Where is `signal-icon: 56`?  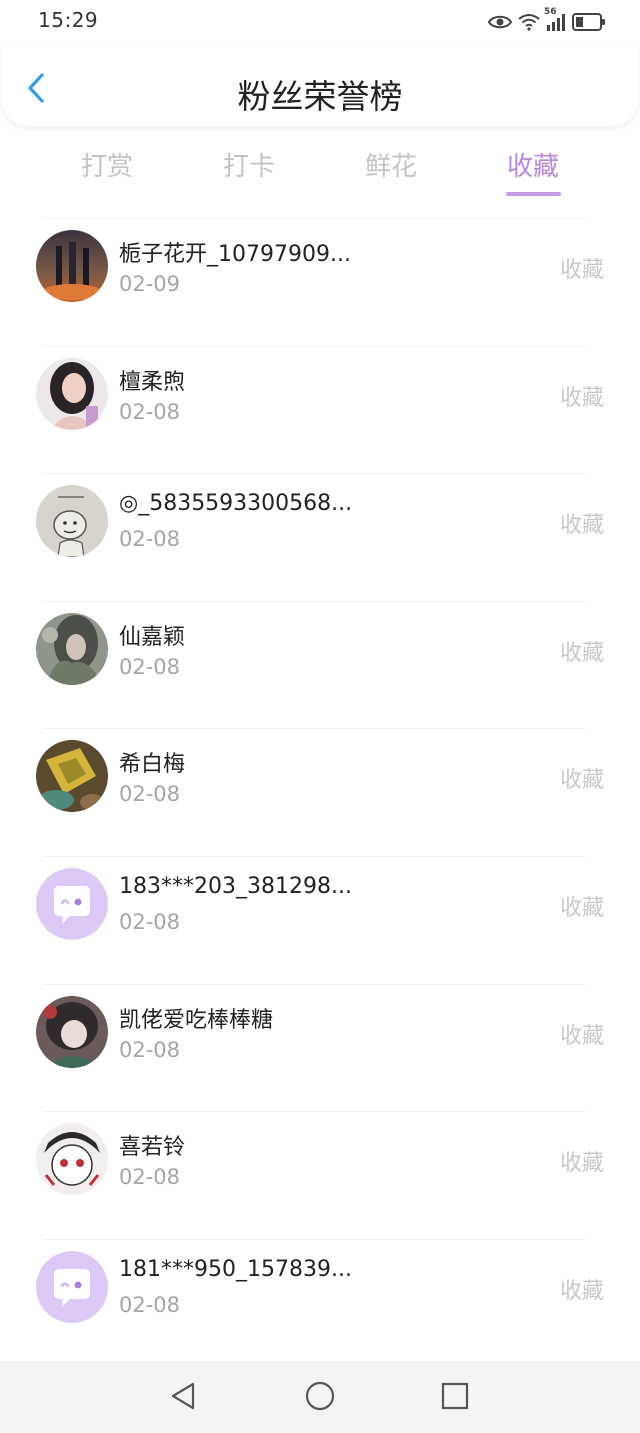 signal-icon: 56 is located at coordinates (555, 19).